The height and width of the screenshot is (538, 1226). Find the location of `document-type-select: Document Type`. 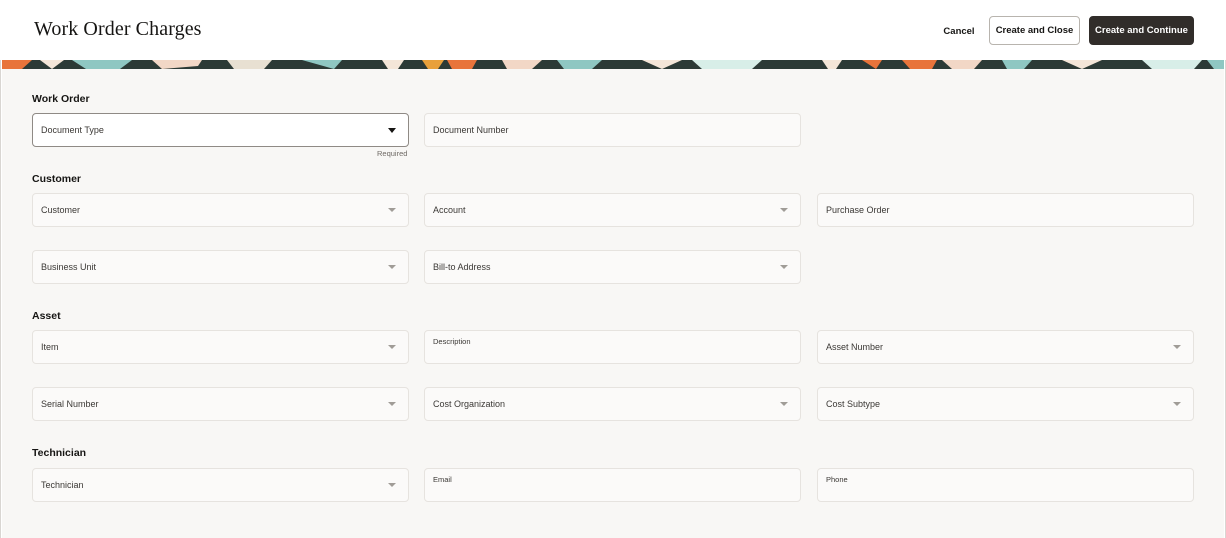

document-type-select: Document Type is located at coordinates (220, 130).